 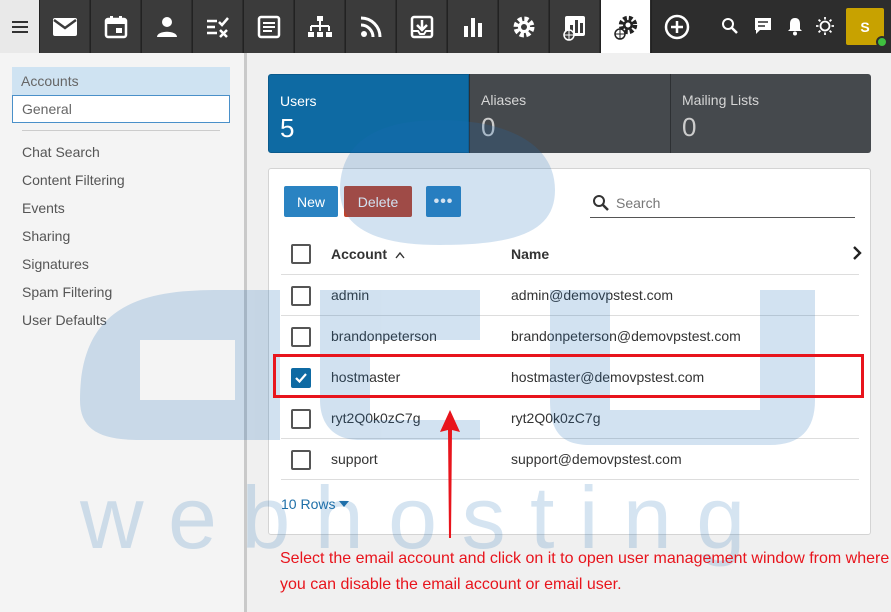 I want to click on calendar-button, so click(x=115, y=26).